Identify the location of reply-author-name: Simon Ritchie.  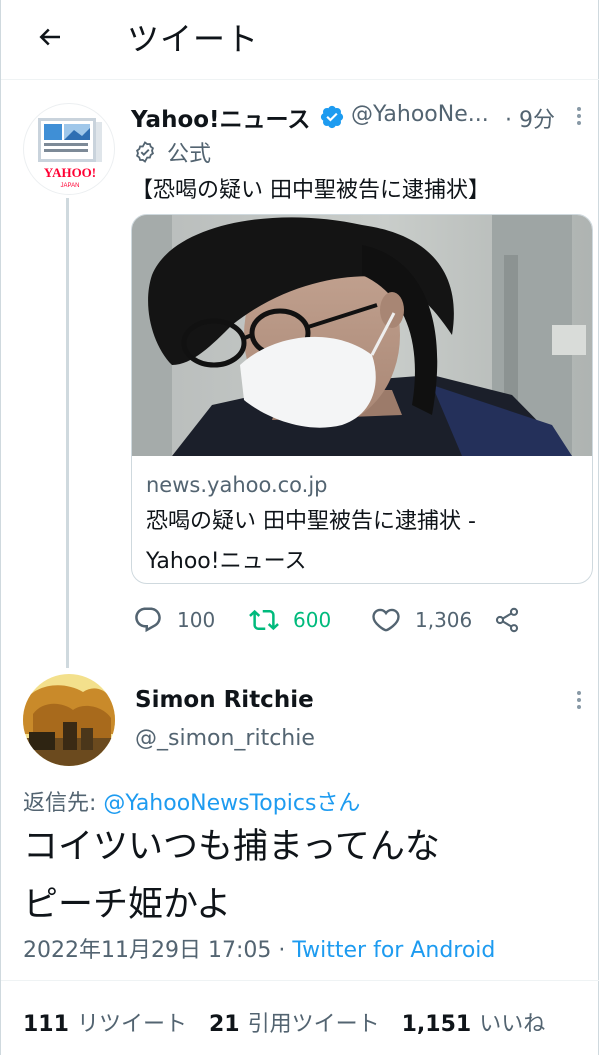
(224, 700).